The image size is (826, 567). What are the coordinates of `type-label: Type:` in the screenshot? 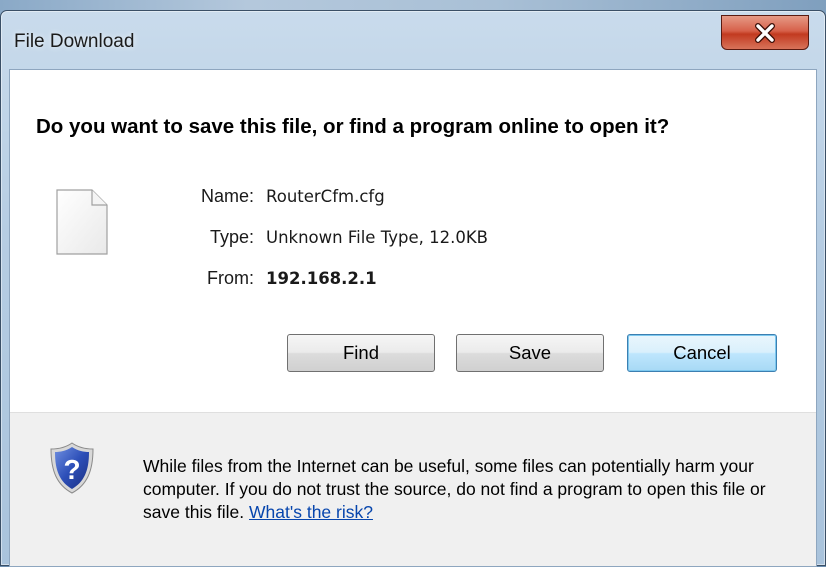 It's located at (231, 237).